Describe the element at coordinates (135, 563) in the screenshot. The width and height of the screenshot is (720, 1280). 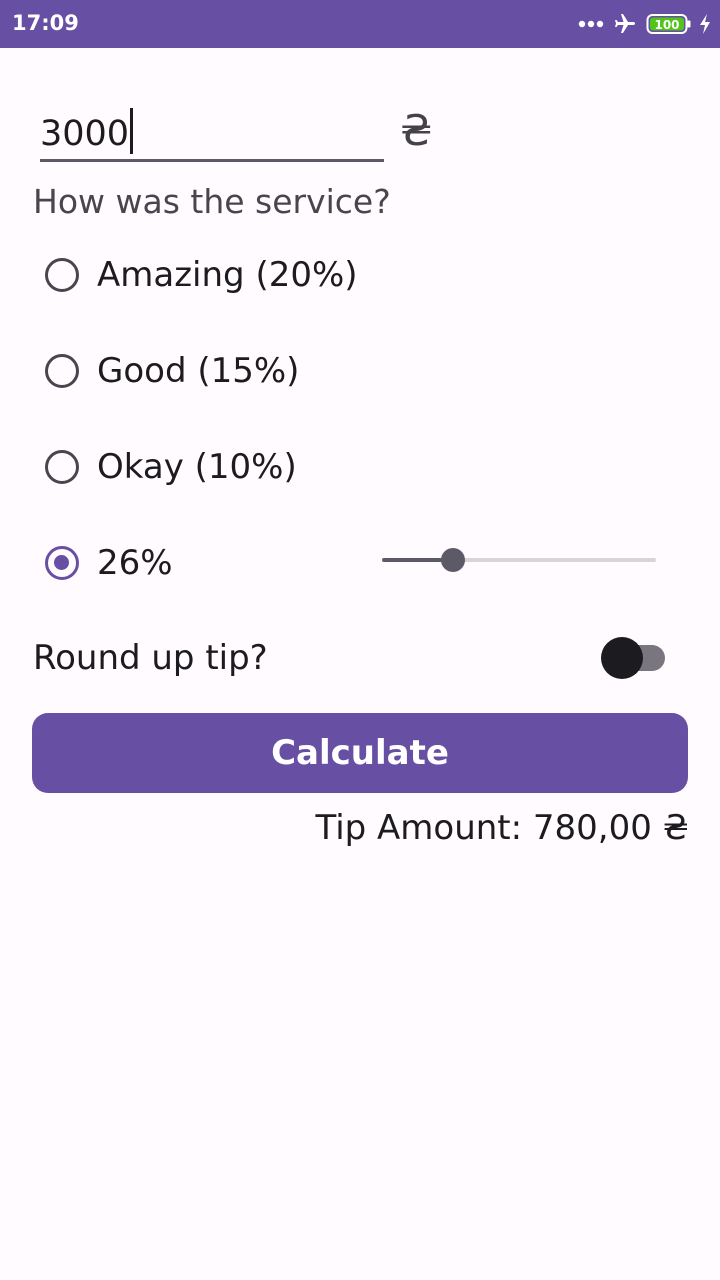
I see `option-custom-label: 26%` at that location.